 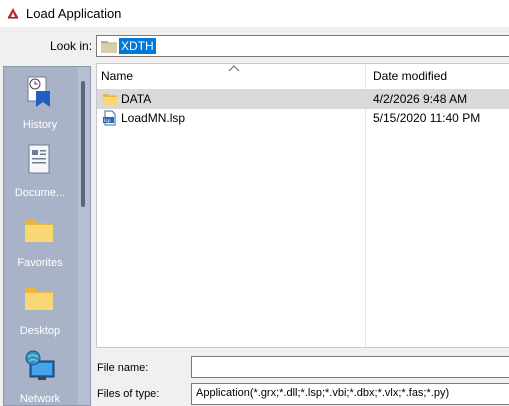 What do you see at coordinates (84, 236) in the screenshot?
I see `places-scrollbar` at bounding box center [84, 236].